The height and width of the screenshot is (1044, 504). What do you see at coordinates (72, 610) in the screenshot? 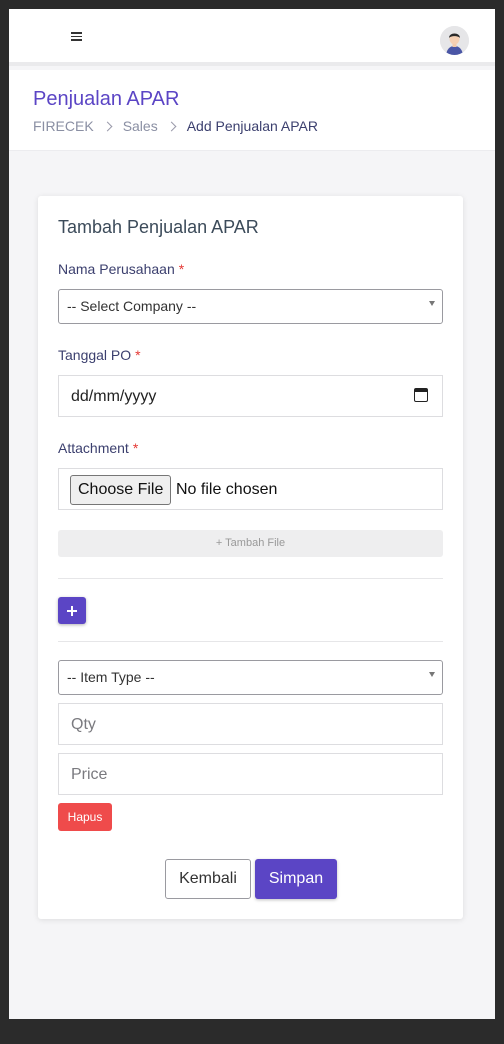
I see `add-item-button` at bounding box center [72, 610].